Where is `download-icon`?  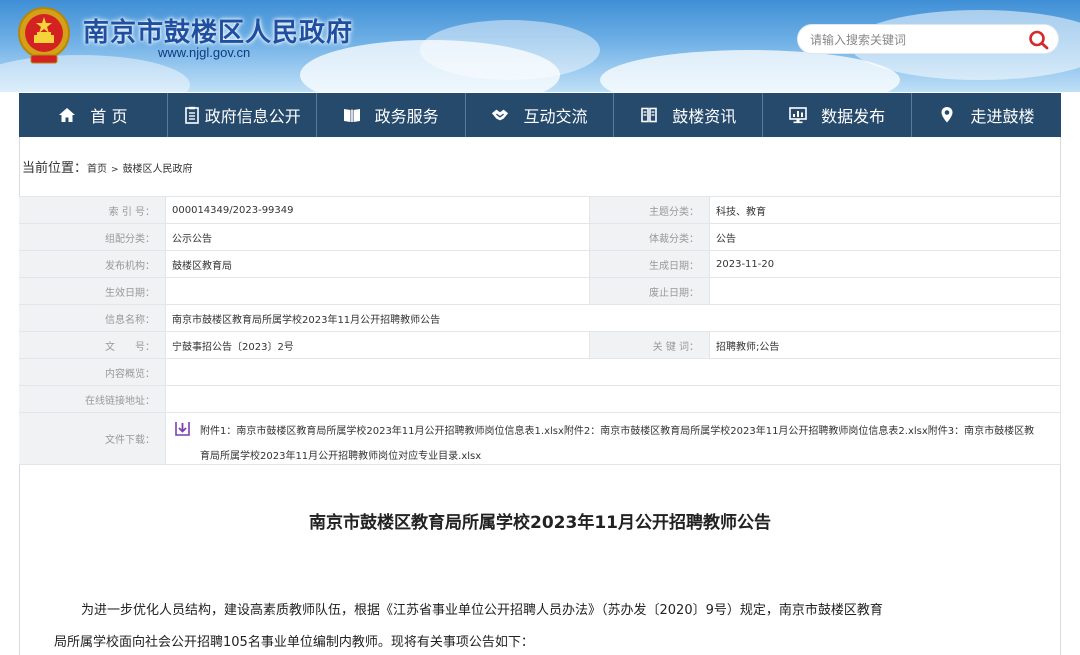
download-icon is located at coordinates (182, 428).